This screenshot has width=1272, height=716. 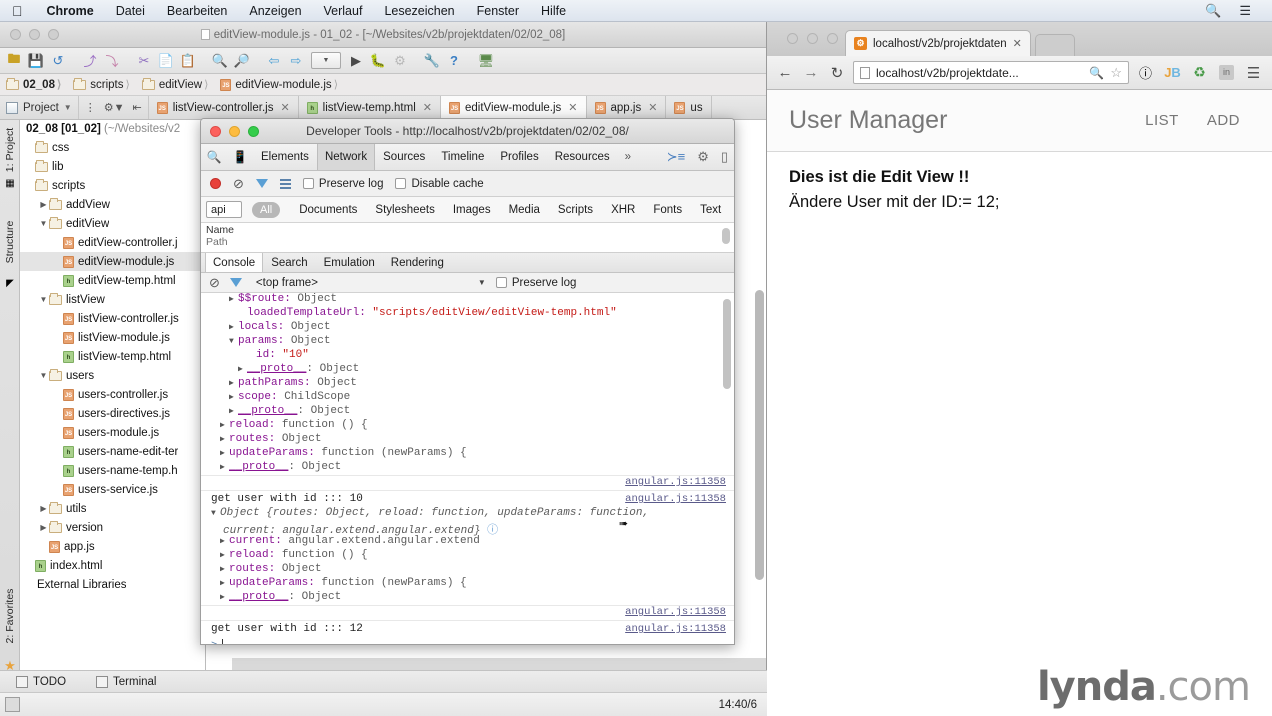 I want to click on console-object-line: ▼ params: Object, so click(x=467, y=342).